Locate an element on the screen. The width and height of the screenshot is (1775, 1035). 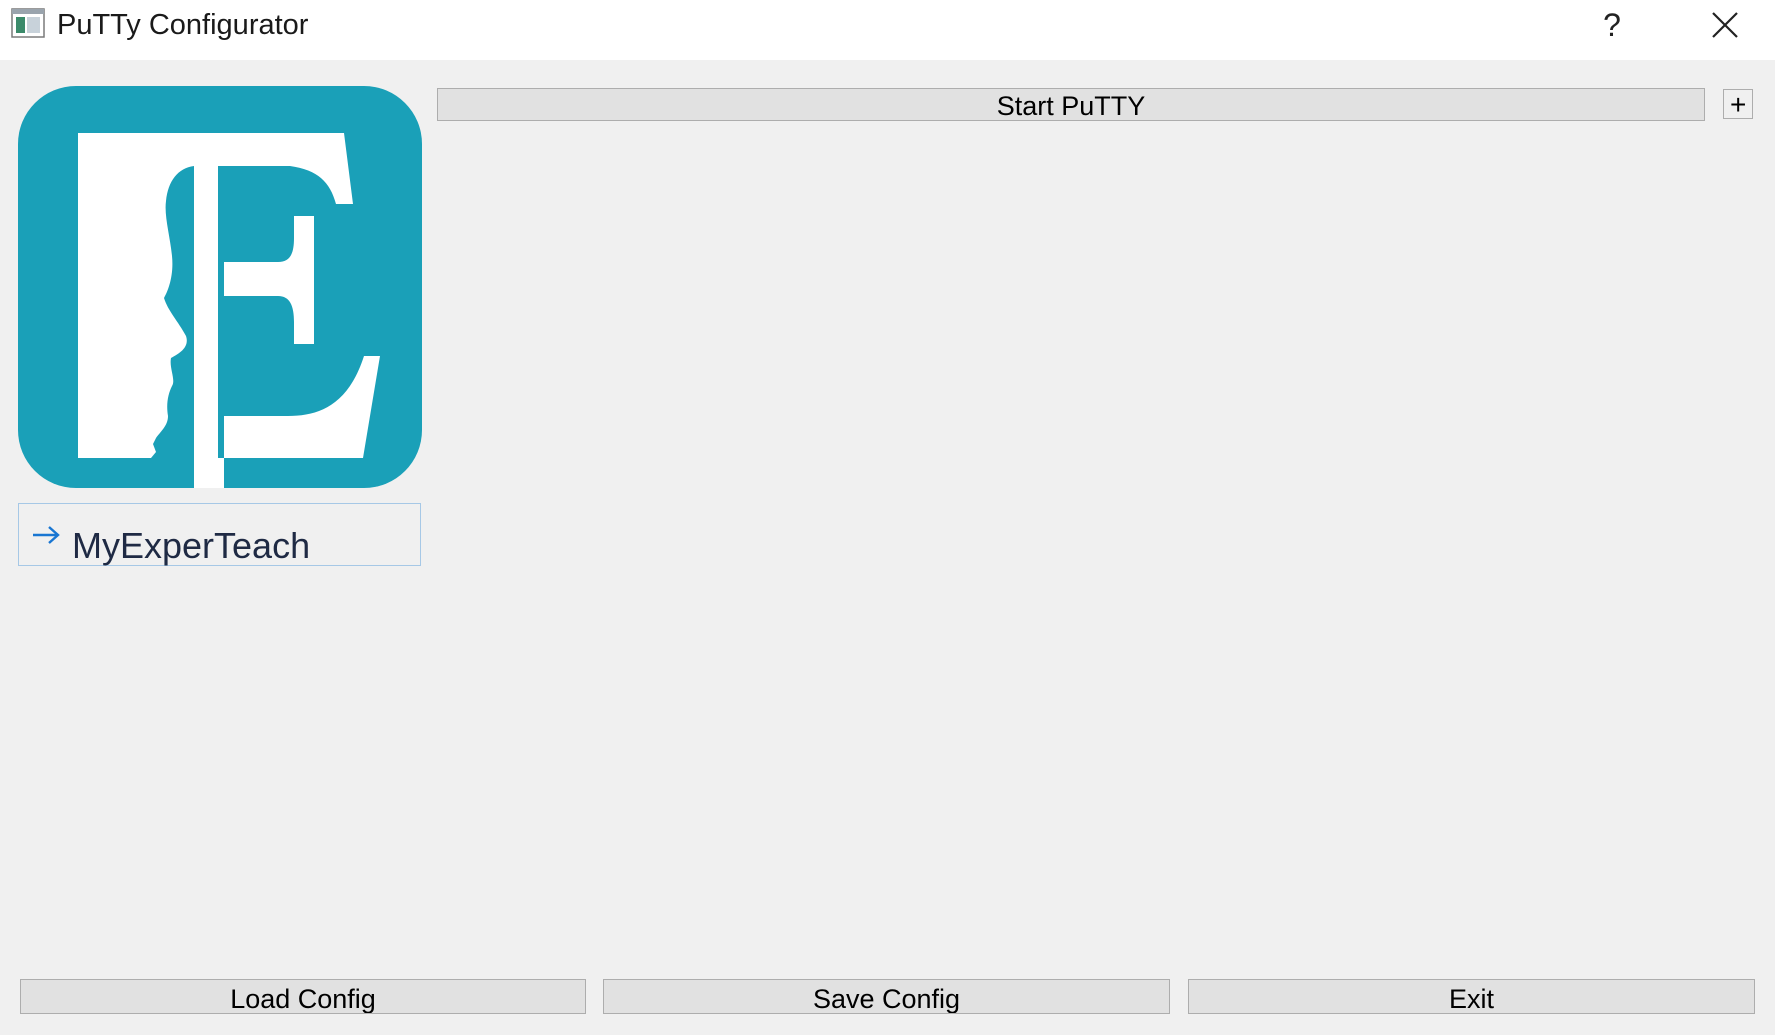
window-title: PuTTy Configurator is located at coordinates (183, 25).